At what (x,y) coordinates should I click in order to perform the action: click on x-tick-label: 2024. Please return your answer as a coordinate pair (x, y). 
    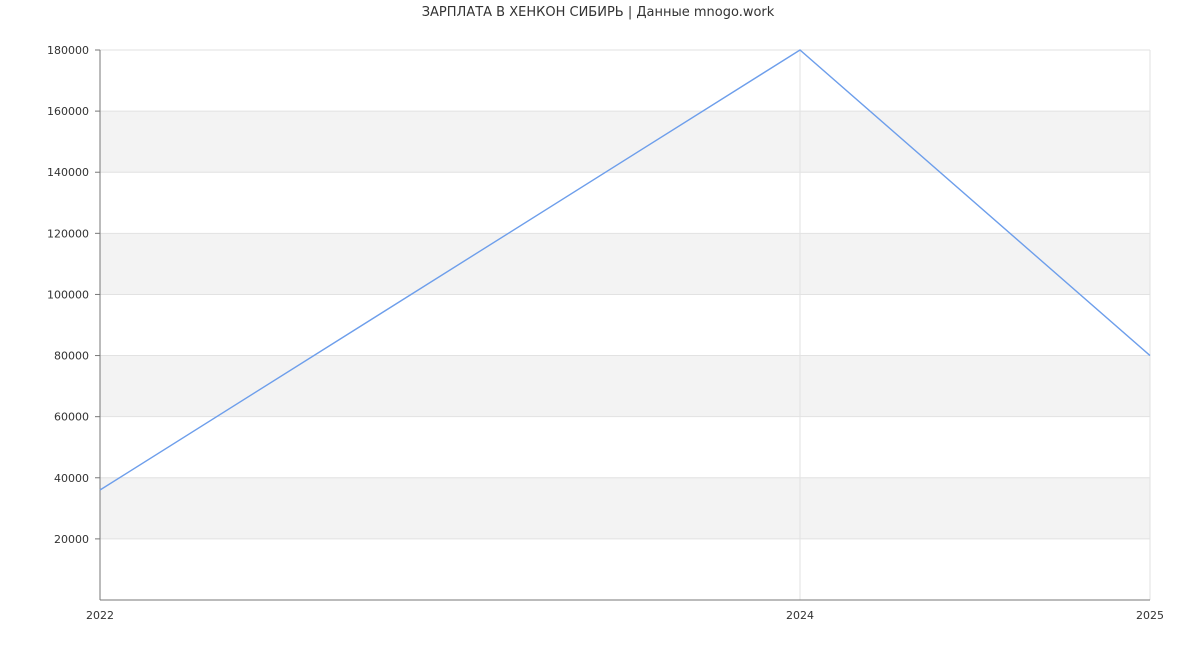
    Looking at the image, I should click on (800, 615).